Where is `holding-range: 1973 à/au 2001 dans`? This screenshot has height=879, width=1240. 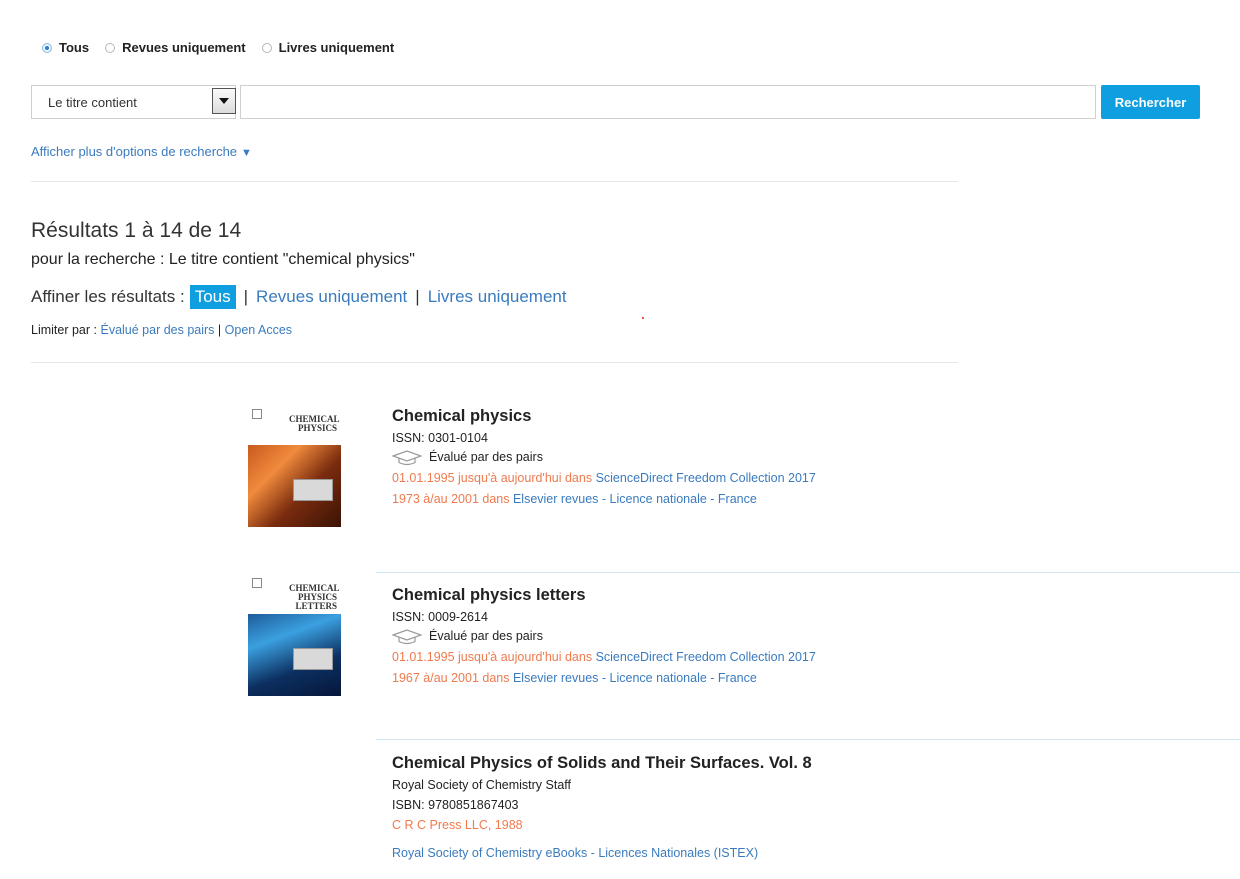
holding-range: 1973 à/au 2001 dans is located at coordinates (451, 499).